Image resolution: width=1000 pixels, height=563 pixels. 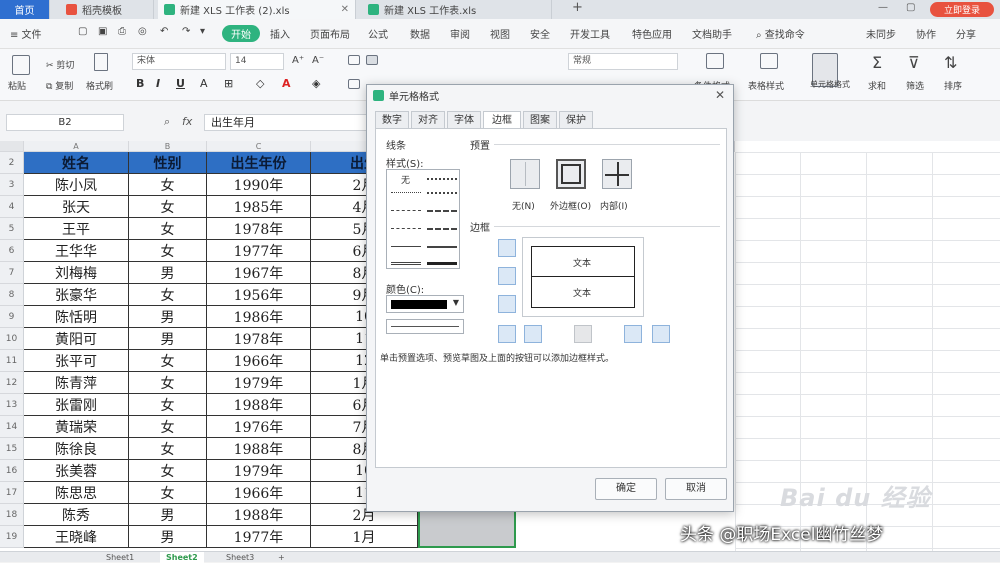 I want to click on style-medium-dotted, so click(x=442, y=179).